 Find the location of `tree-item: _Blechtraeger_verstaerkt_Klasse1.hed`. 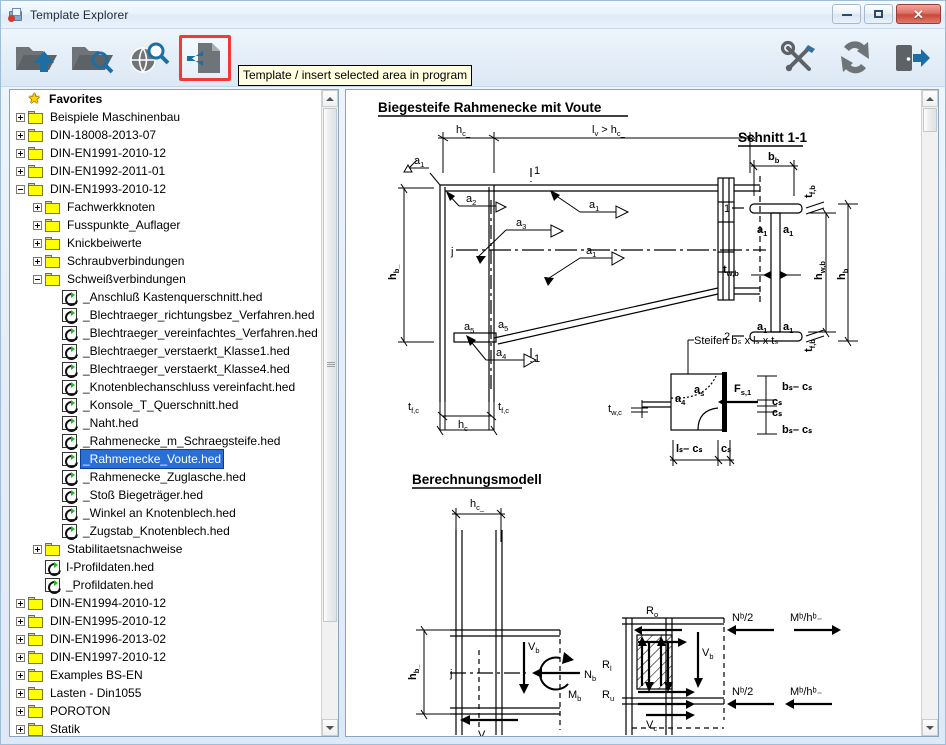

tree-item: _Blechtraeger_verstaerkt_Klasse1.hed is located at coordinates (166, 351).